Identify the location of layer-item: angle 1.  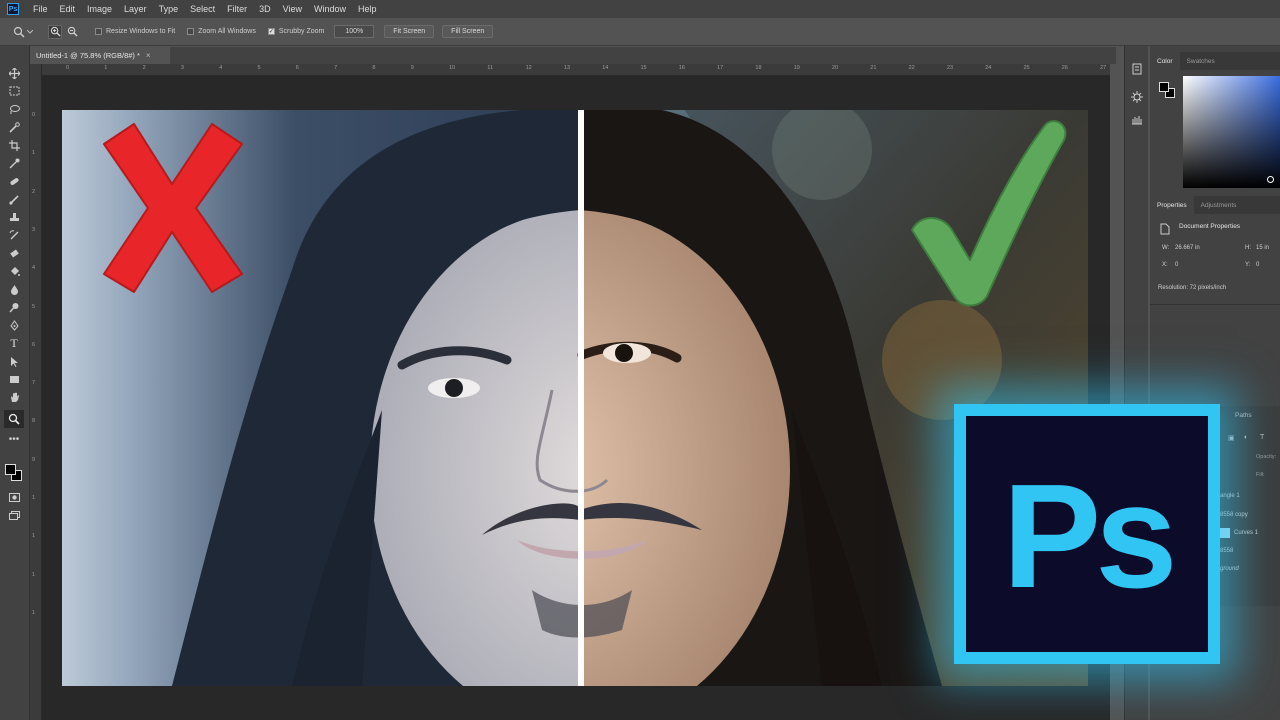
(1230, 496).